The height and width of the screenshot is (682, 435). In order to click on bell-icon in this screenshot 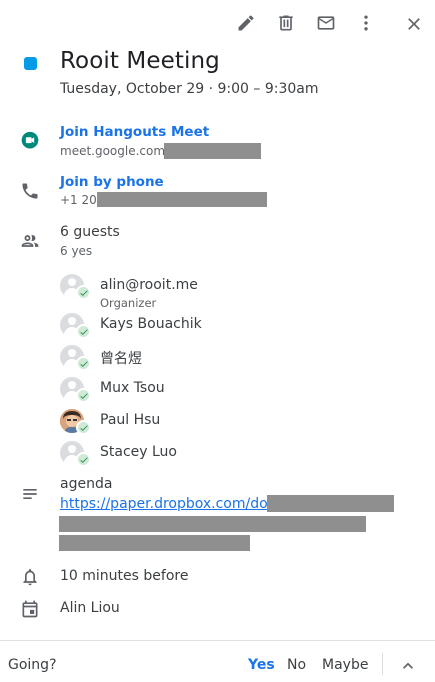, I will do `click(30, 577)`.